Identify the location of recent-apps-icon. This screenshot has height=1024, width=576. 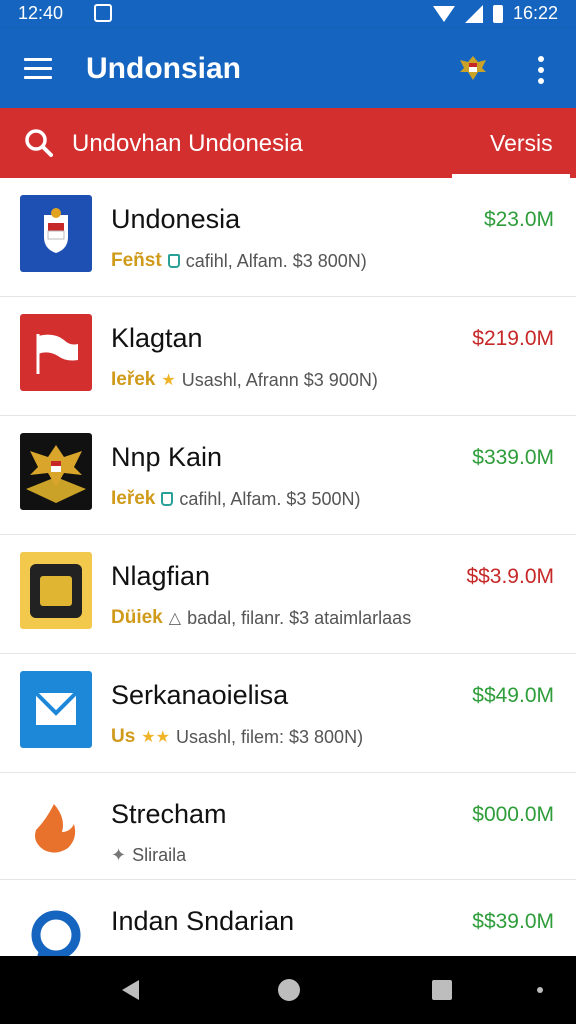
(442, 990).